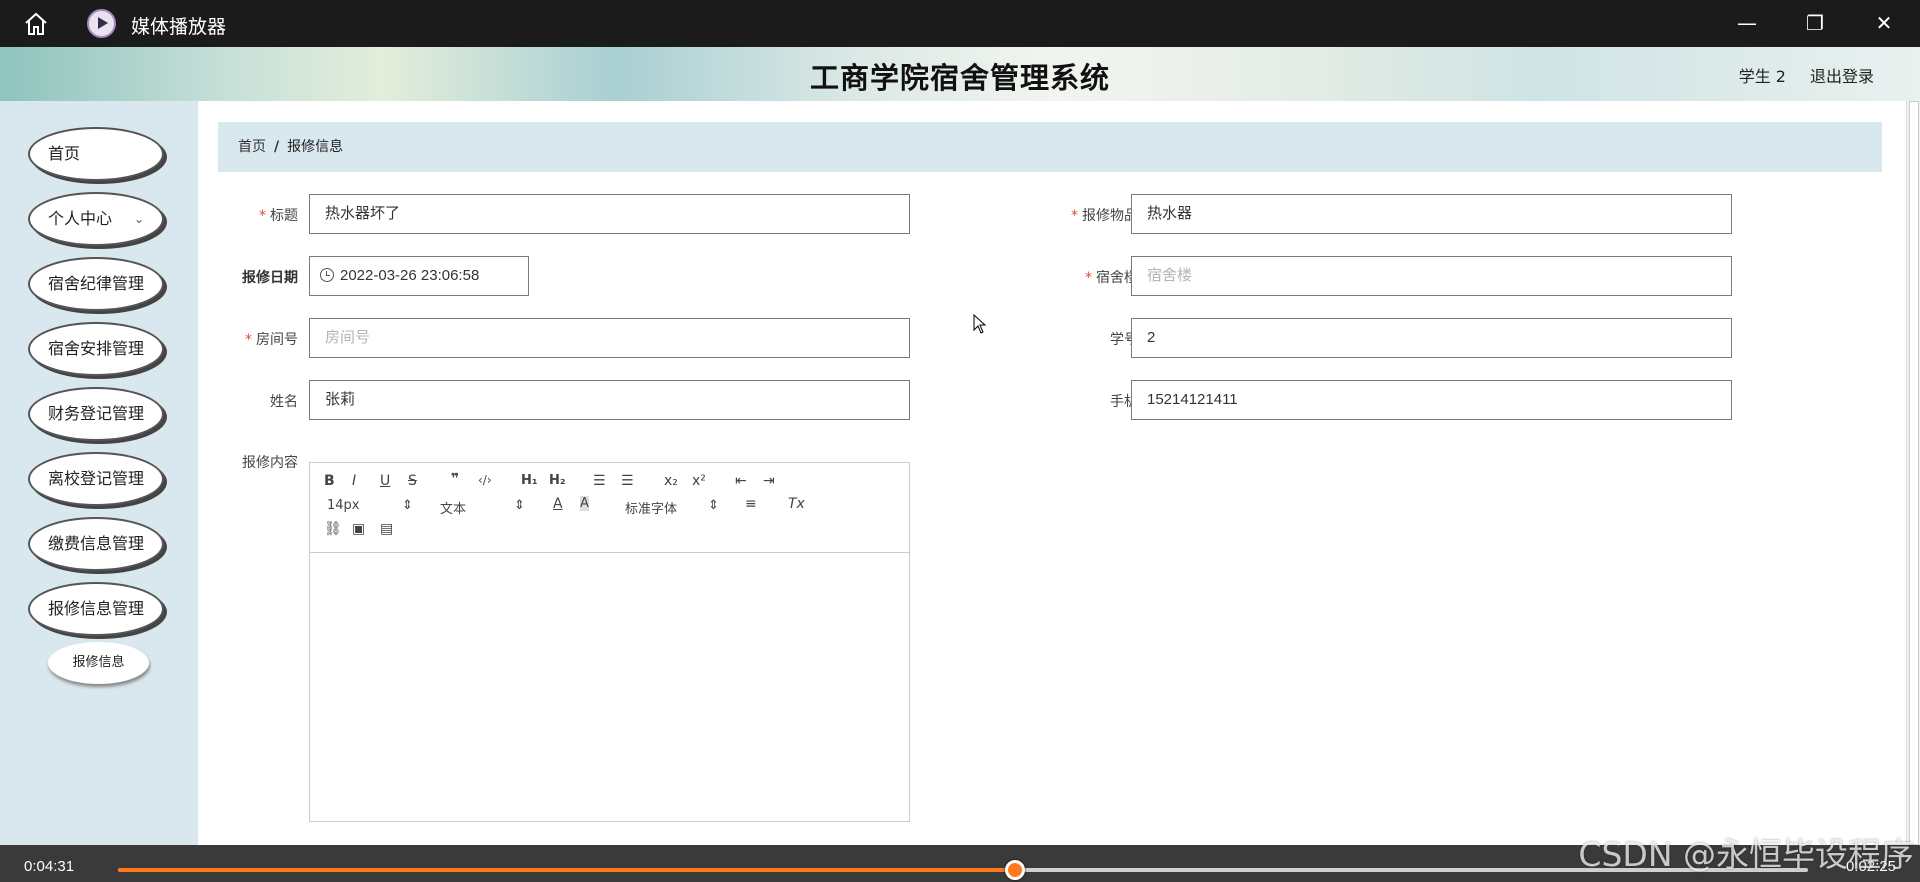  Describe the element at coordinates (699, 481) in the screenshot. I see `superscript-button: x²` at that location.